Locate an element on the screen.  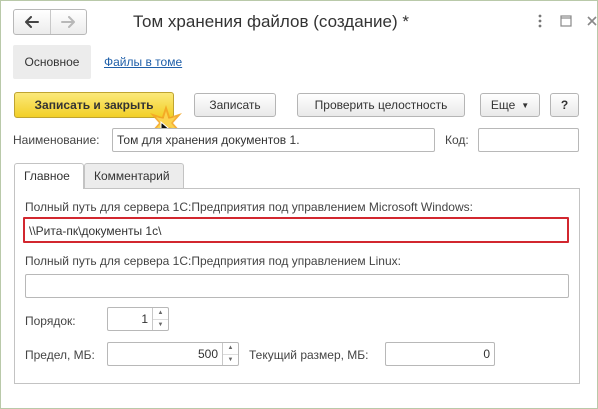
close-icon is located at coordinates (591, 21).